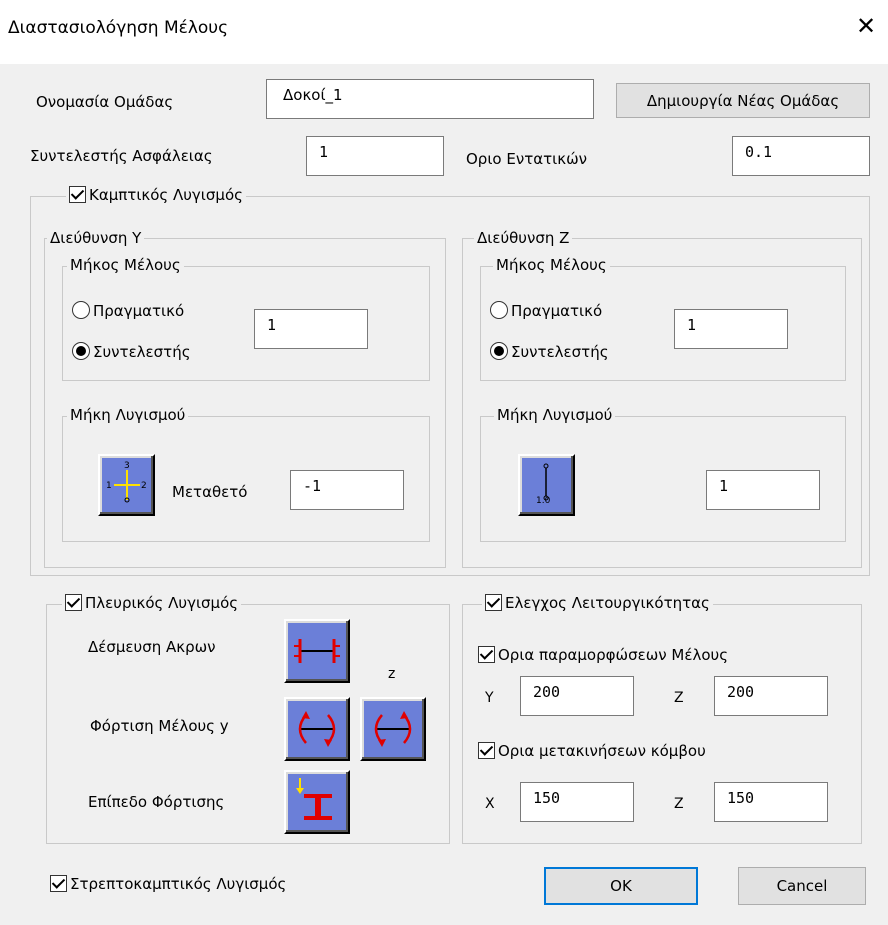 The width and height of the screenshot is (888, 925). What do you see at coordinates (577, 696) in the screenshot?
I see `deformation-y-input: 200` at bounding box center [577, 696].